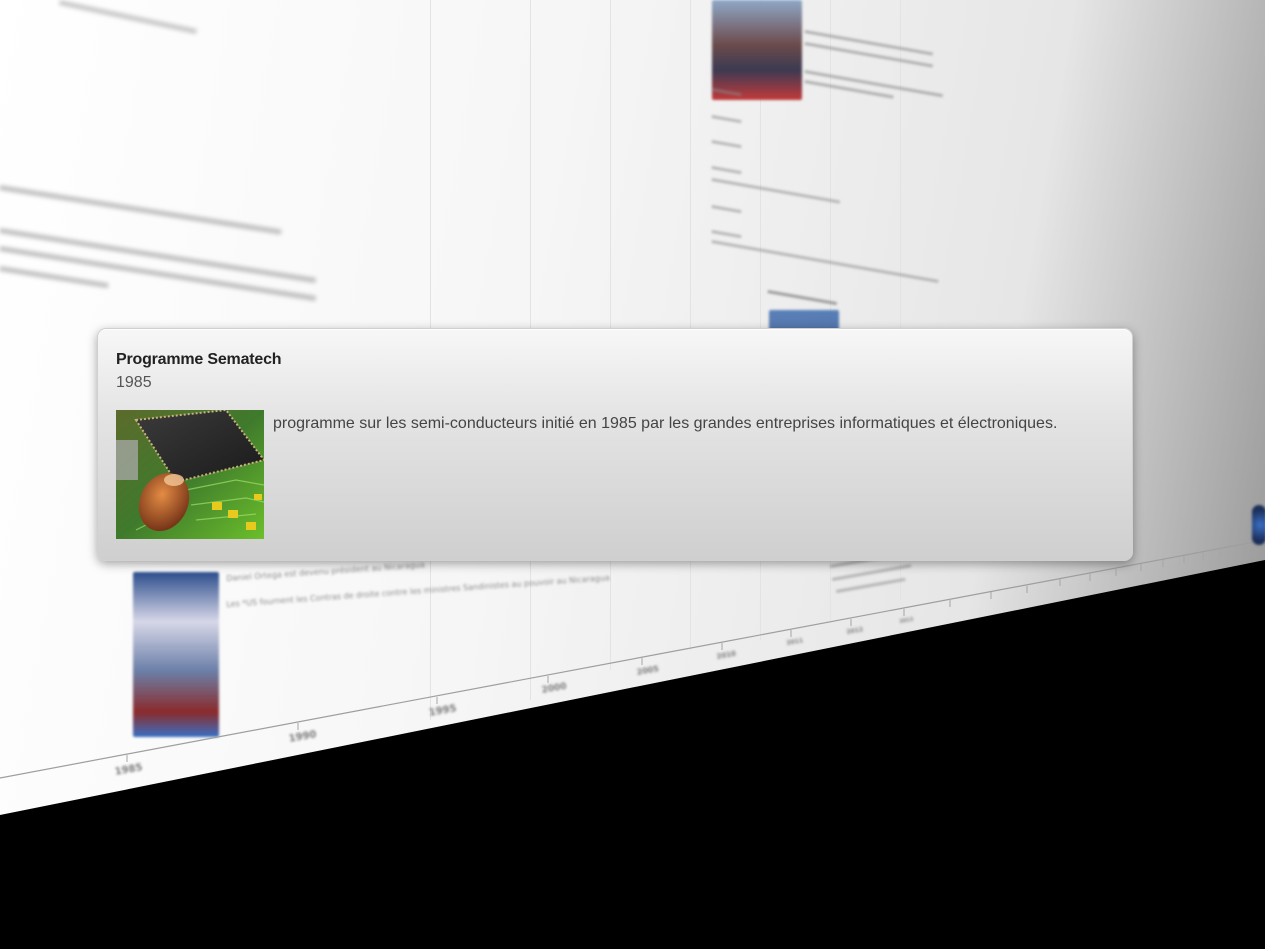 Image resolution: width=1265 pixels, height=949 pixels. What do you see at coordinates (1258, 525) in the screenshot?
I see `app-logo` at bounding box center [1258, 525].